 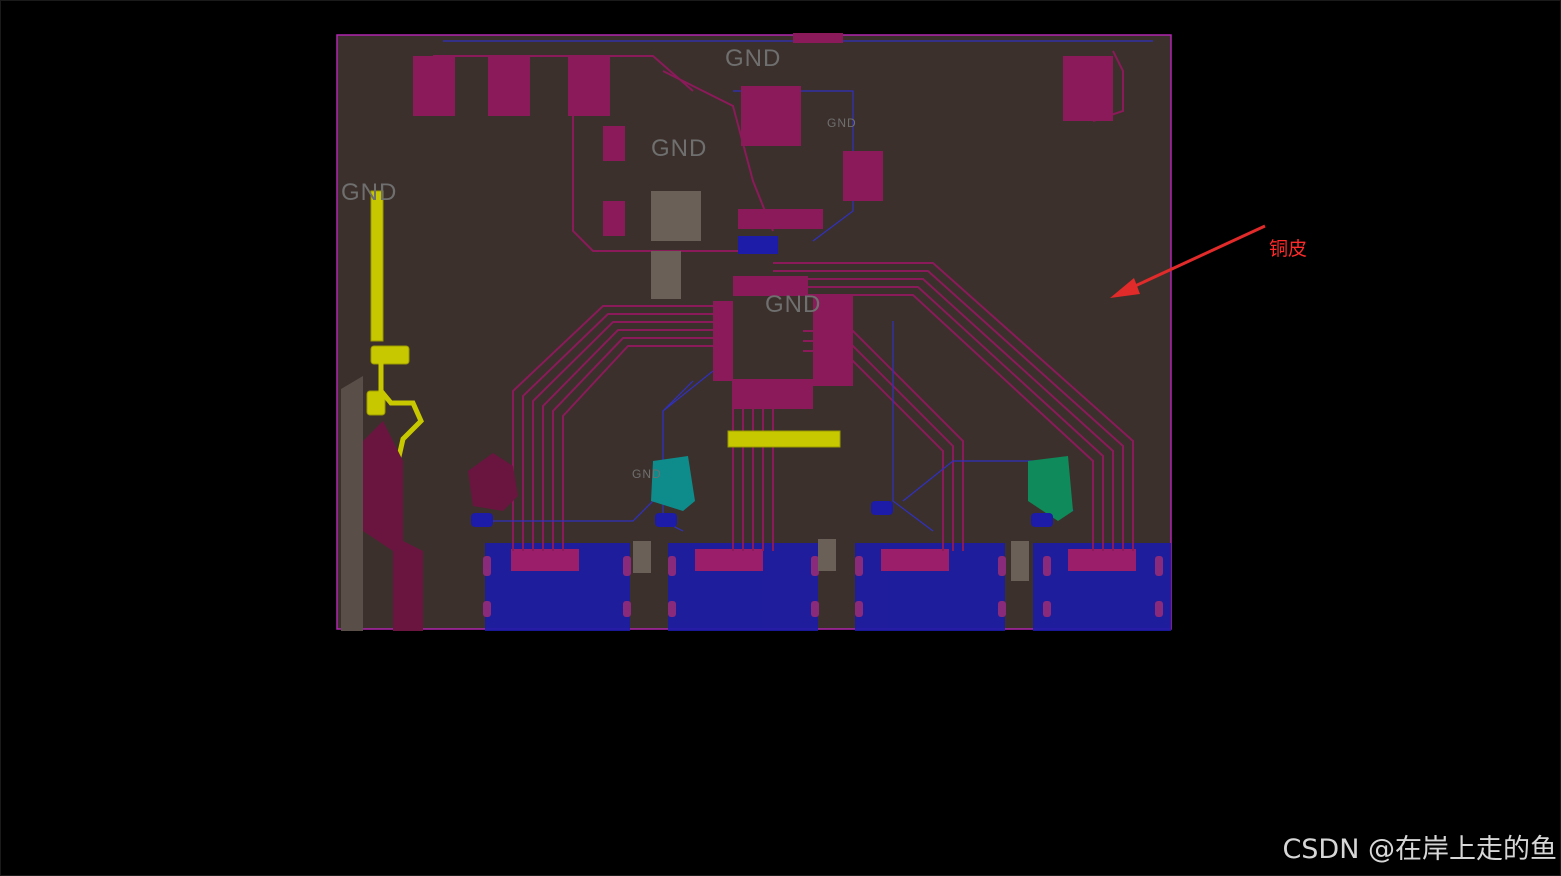 I want to click on copper-pour-annotation: 铜皮, so click(x=1288, y=249).